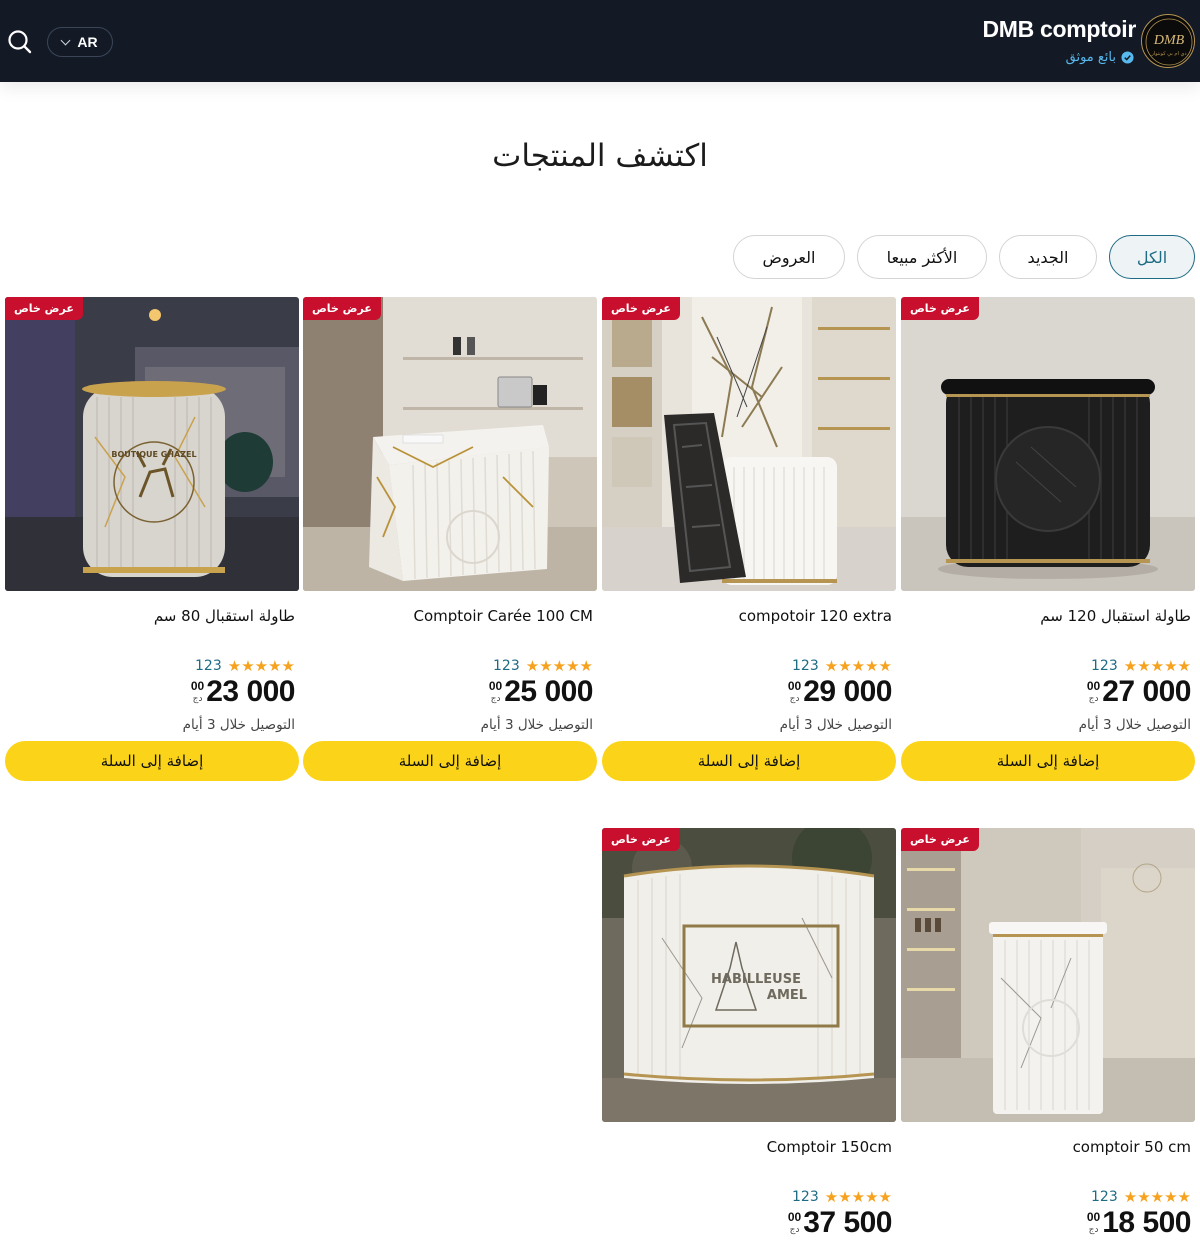 The height and width of the screenshot is (1240, 1200). I want to click on product-name: comptoir 50 cm, so click(1132, 1147).